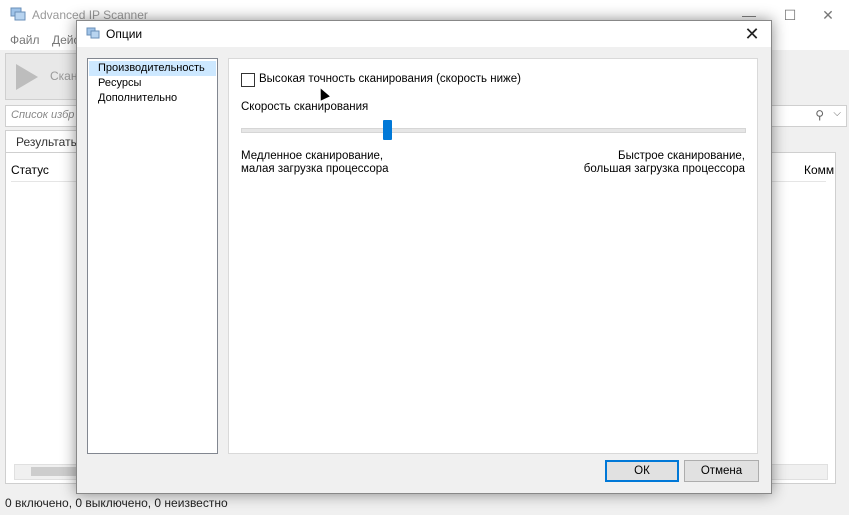 Image resolution: width=849 pixels, height=515 pixels. What do you see at coordinates (152, 83) in the screenshot?
I see `category-resources: Ресурсы` at bounding box center [152, 83].